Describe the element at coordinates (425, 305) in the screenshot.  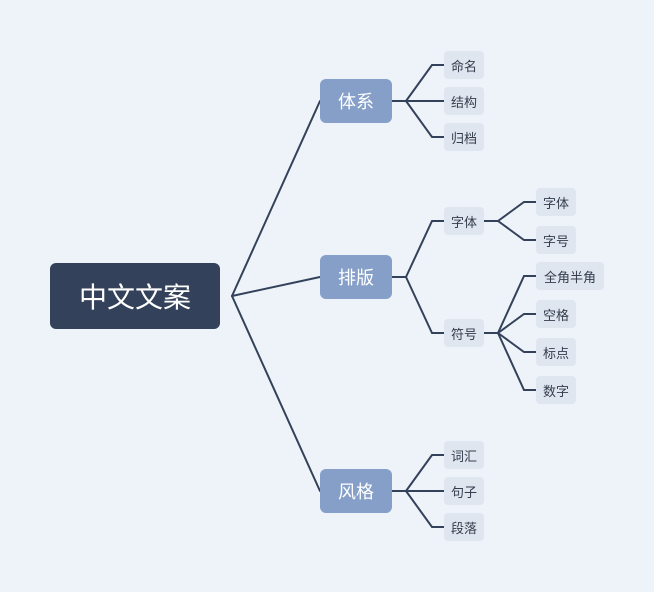
I see `connector-paiban-fuhao` at that location.